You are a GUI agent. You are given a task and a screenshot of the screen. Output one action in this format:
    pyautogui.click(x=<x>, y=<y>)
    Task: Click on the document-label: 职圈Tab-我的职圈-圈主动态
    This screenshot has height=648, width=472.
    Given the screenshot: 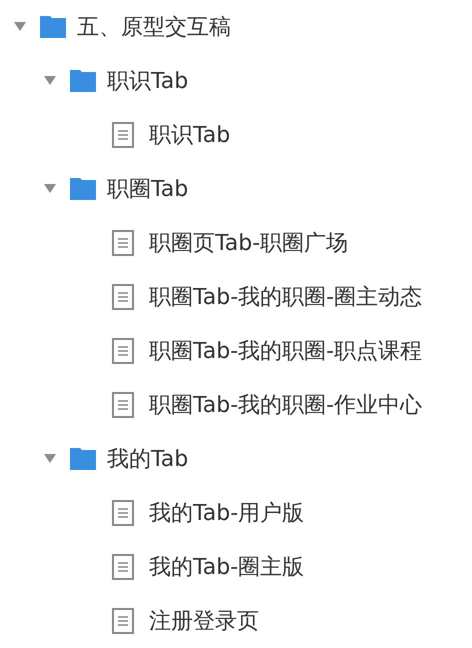 What is the action you would take?
    pyautogui.click(x=285, y=297)
    